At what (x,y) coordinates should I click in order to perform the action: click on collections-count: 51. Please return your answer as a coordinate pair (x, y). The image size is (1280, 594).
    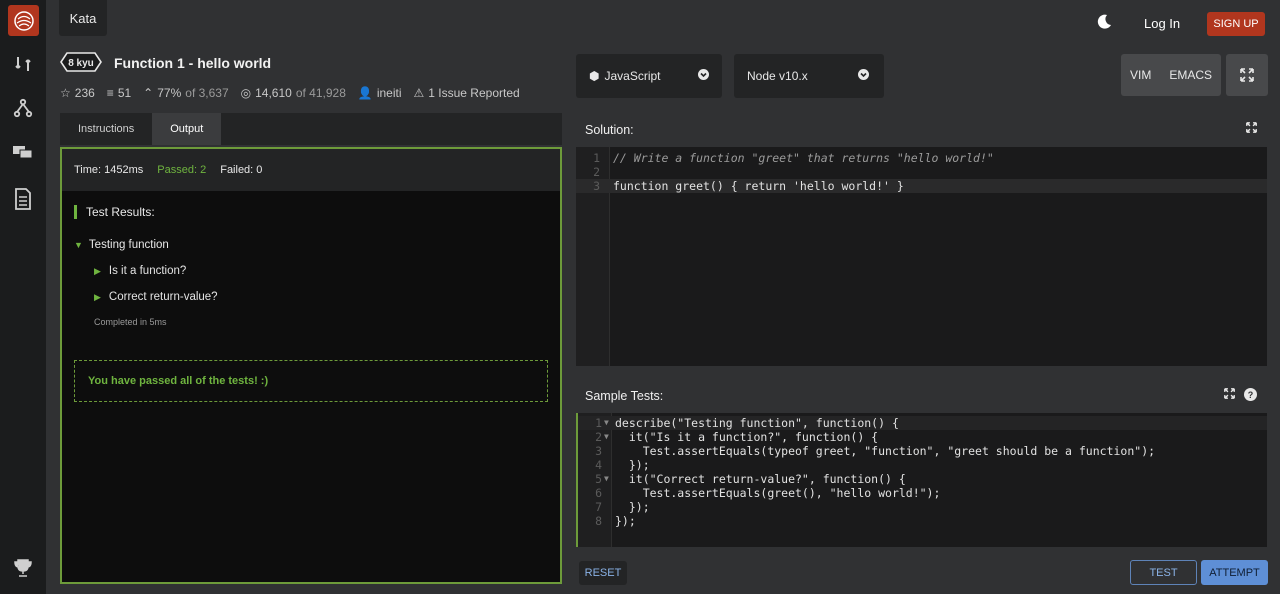
    Looking at the image, I should click on (124, 93).